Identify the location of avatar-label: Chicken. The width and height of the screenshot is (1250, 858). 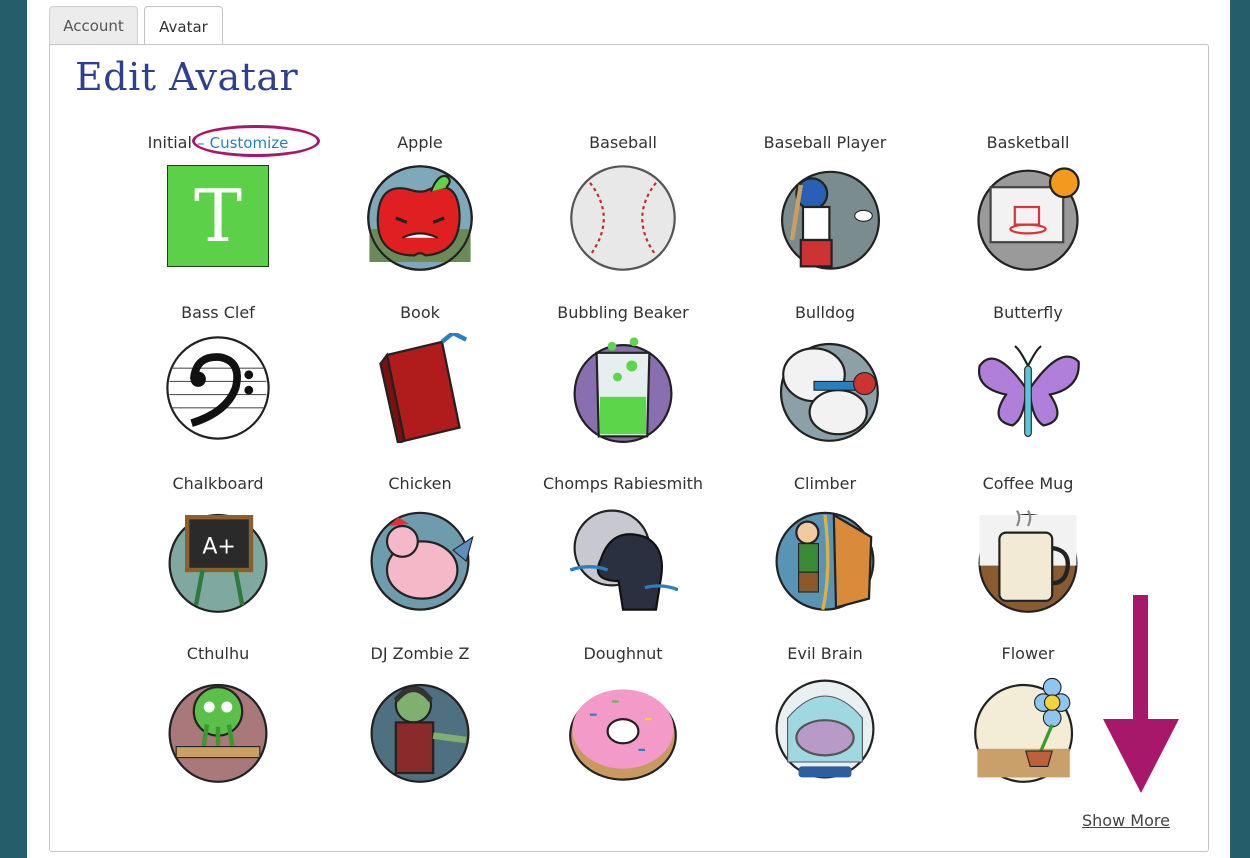
(420, 483).